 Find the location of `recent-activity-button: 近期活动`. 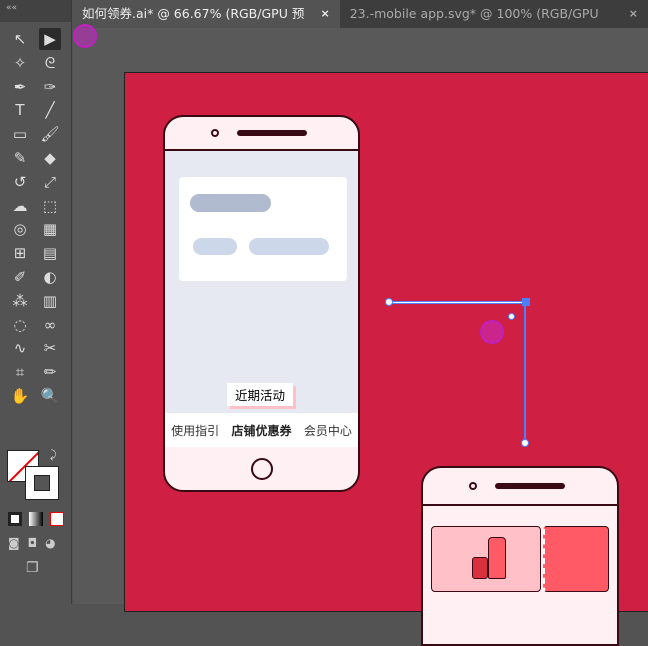

recent-activity-button: 近期活动 is located at coordinates (260, 394).